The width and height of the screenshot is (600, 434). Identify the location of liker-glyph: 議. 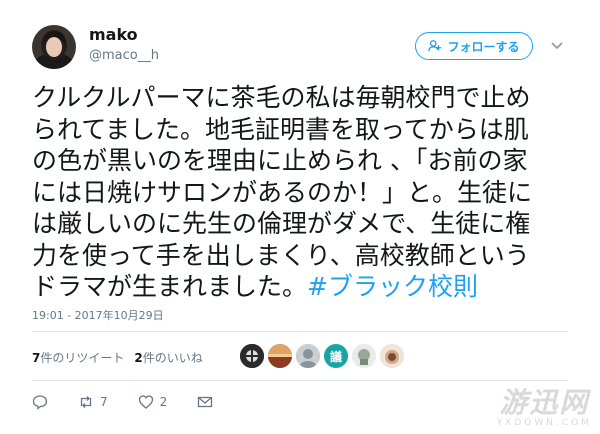
(335, 356).